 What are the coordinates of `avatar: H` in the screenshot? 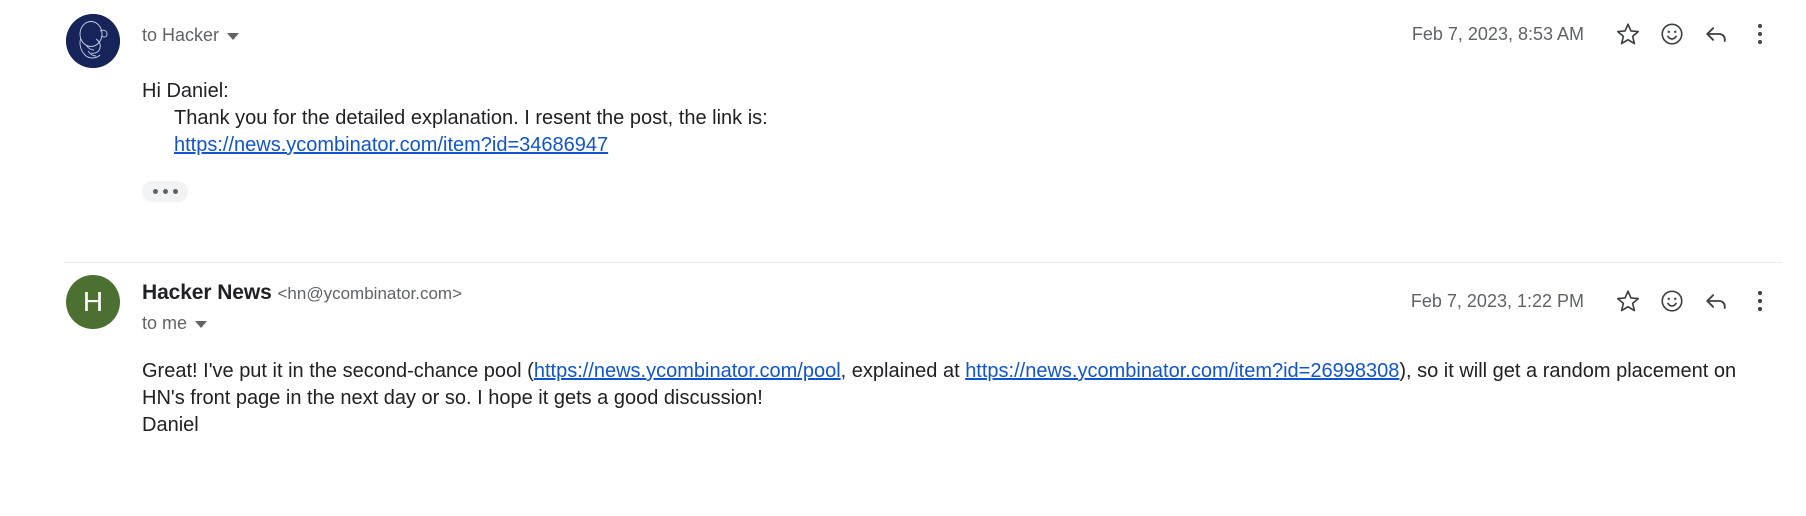 It's located at (93, 302).